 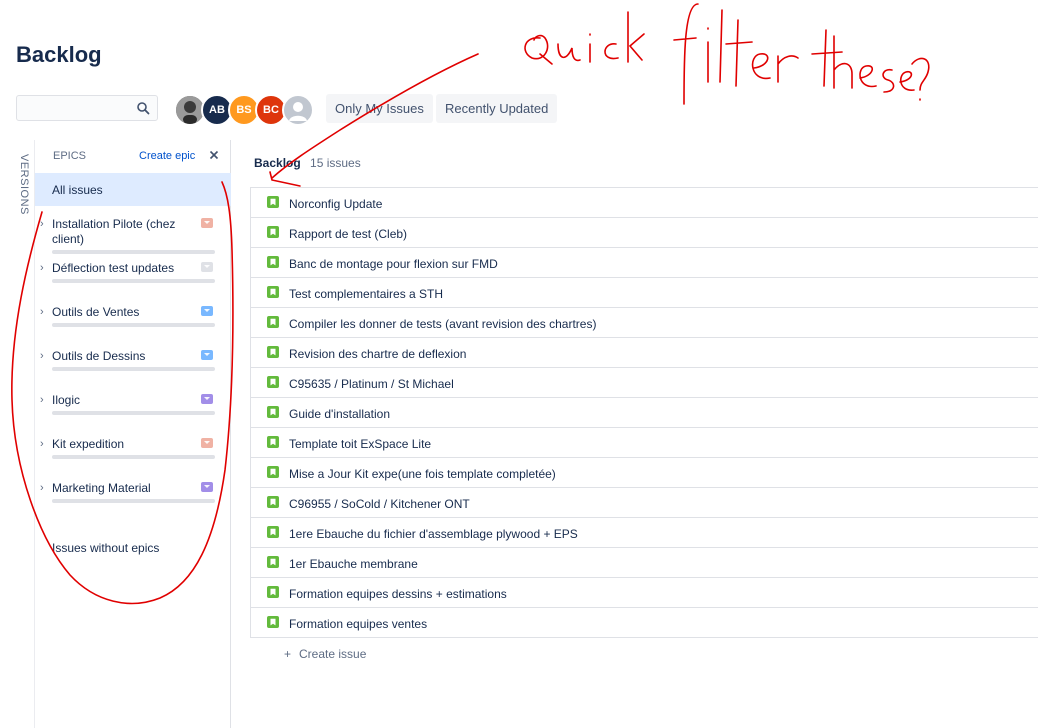 What do you see at coordinates (360, 444) in the screenshot?
I see `issue-summary: Template toit ExSpace Lite` at bounding box center [360, 444].